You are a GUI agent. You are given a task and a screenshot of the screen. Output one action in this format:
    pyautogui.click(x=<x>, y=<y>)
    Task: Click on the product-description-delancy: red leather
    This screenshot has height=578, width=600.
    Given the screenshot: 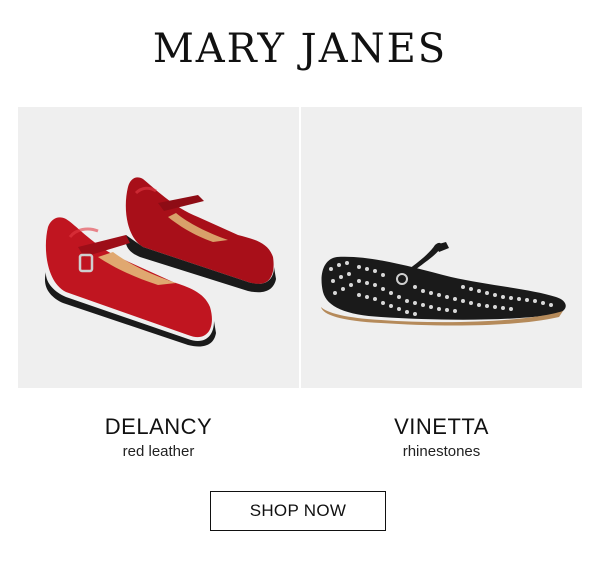 What is the action you would take?
    pyautogui.click(x=158, y=451)
    